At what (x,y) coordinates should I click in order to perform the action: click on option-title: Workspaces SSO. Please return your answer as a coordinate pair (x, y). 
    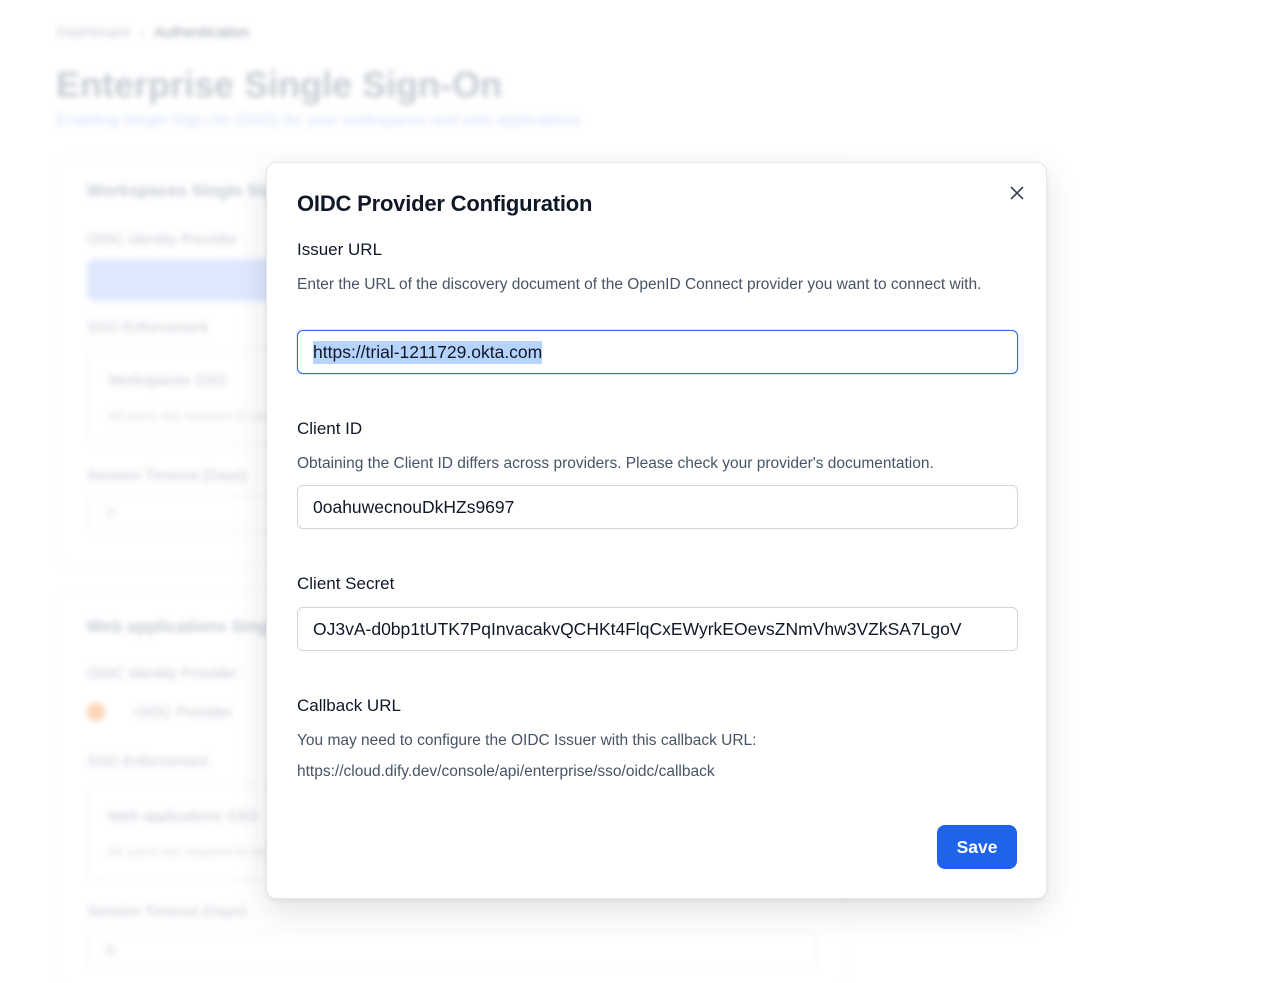
    Looking at the image, I should click on (167, 380).